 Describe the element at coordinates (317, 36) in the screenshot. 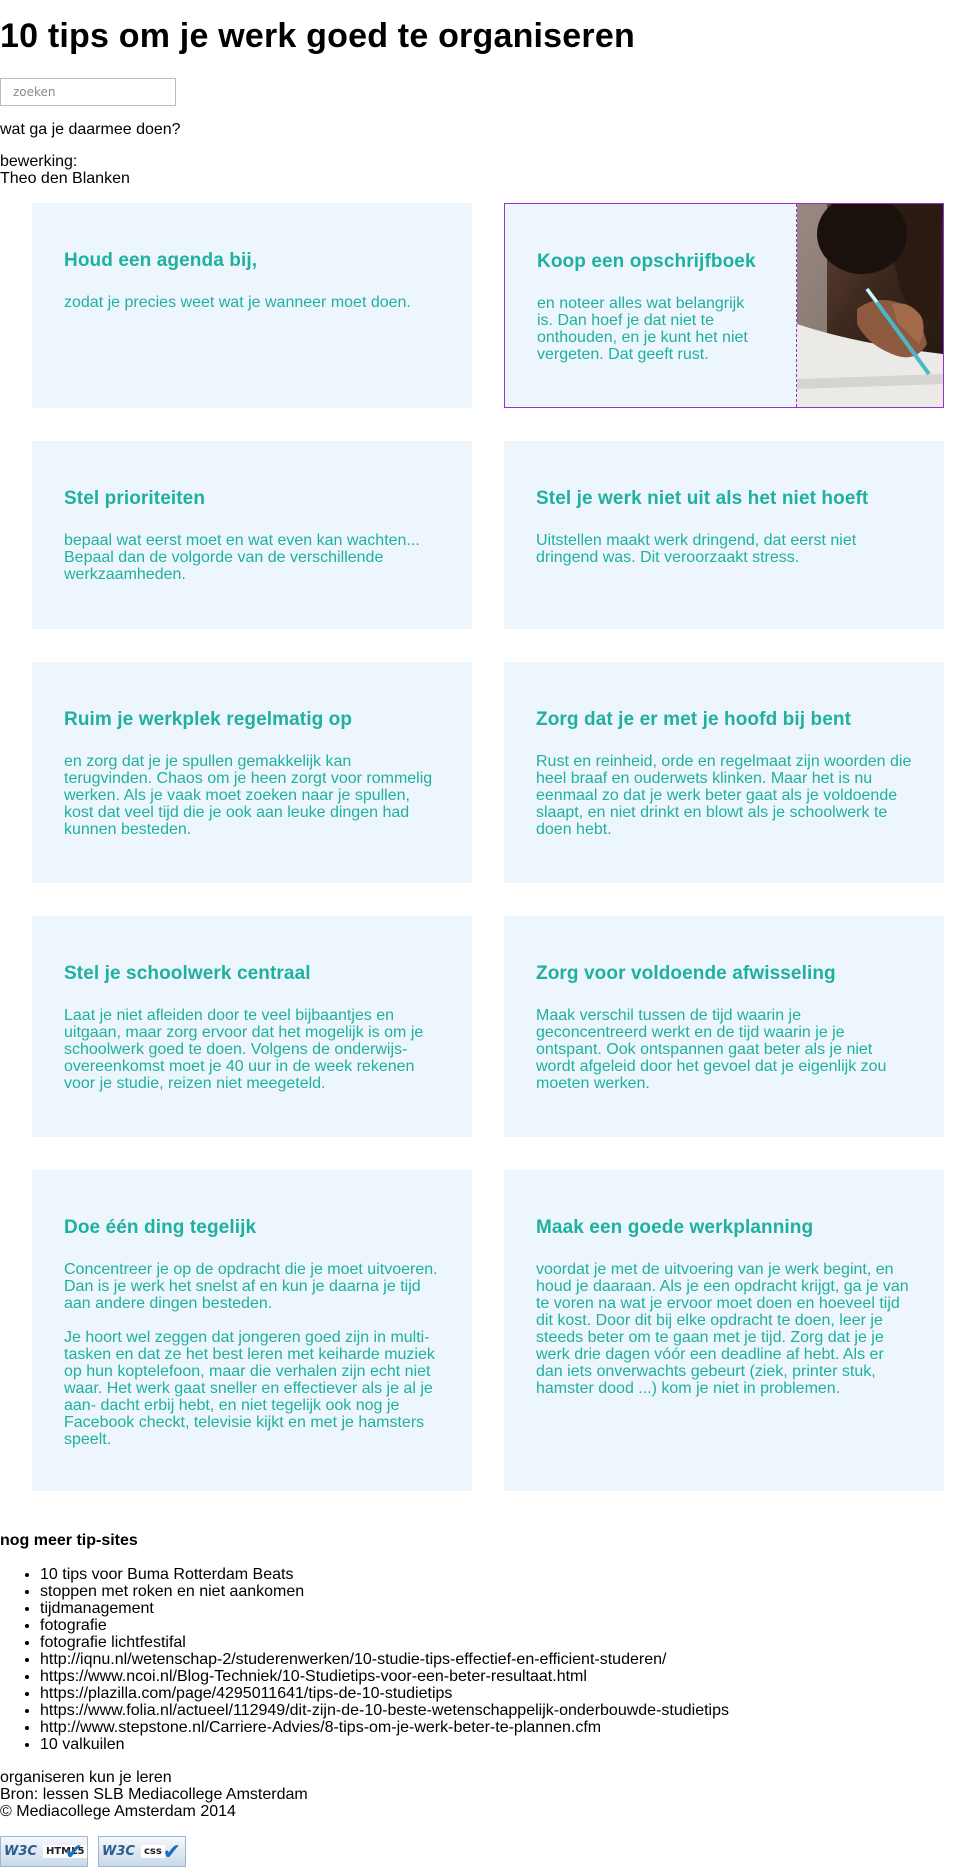

I see `page-title: 10 tips om je werk goed te organiseren` at that location.